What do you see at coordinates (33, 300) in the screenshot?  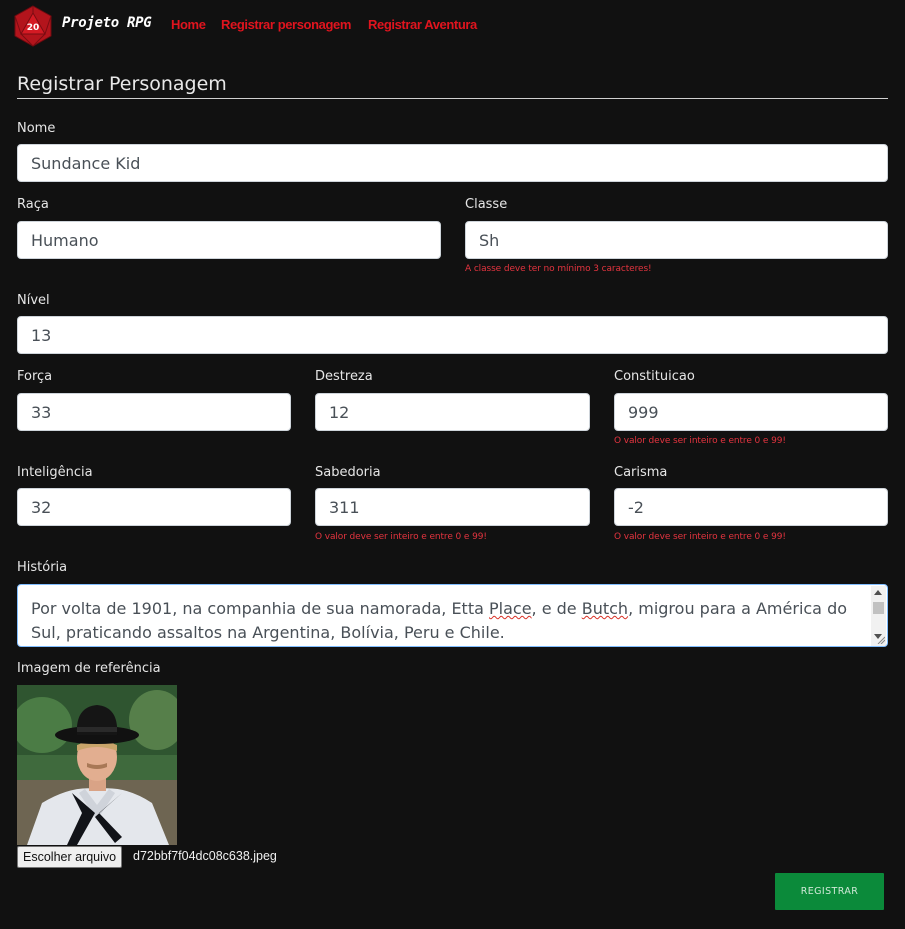 I see `nivel-label: Nível` at bounding box center [33, 300].